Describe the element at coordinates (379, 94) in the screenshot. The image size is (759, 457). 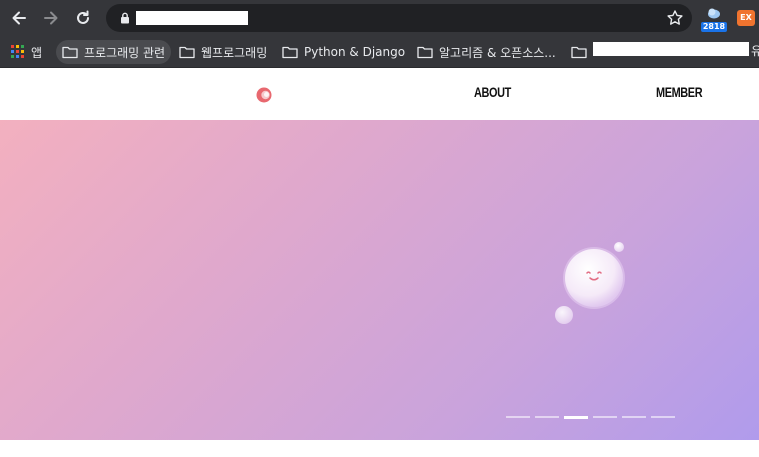
I see `site-header: ABOUT MEMBER` at that location.